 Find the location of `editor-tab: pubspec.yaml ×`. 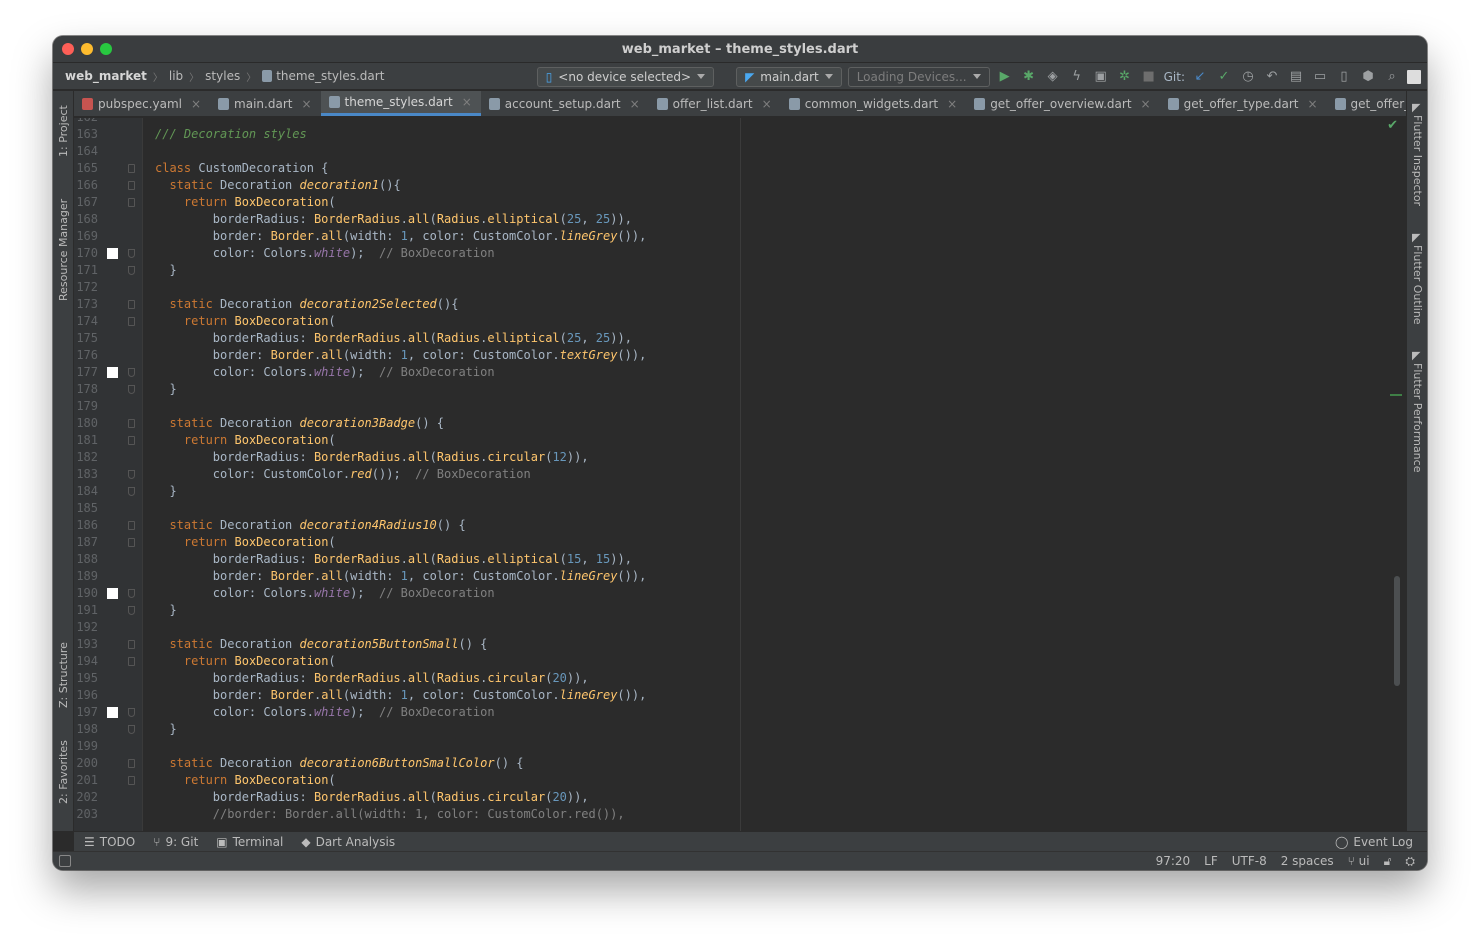

editor-tab: pubspec.yaml × is located at coordinates (142, 103).